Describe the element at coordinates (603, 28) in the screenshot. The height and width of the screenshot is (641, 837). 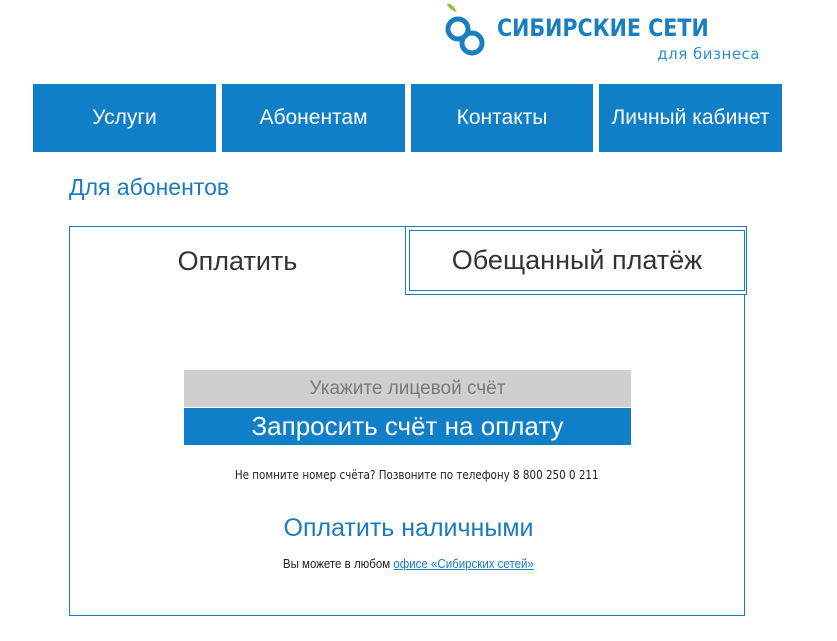
I see `brand-name: СИБИРСКИЕ СЕТИ` at that location.